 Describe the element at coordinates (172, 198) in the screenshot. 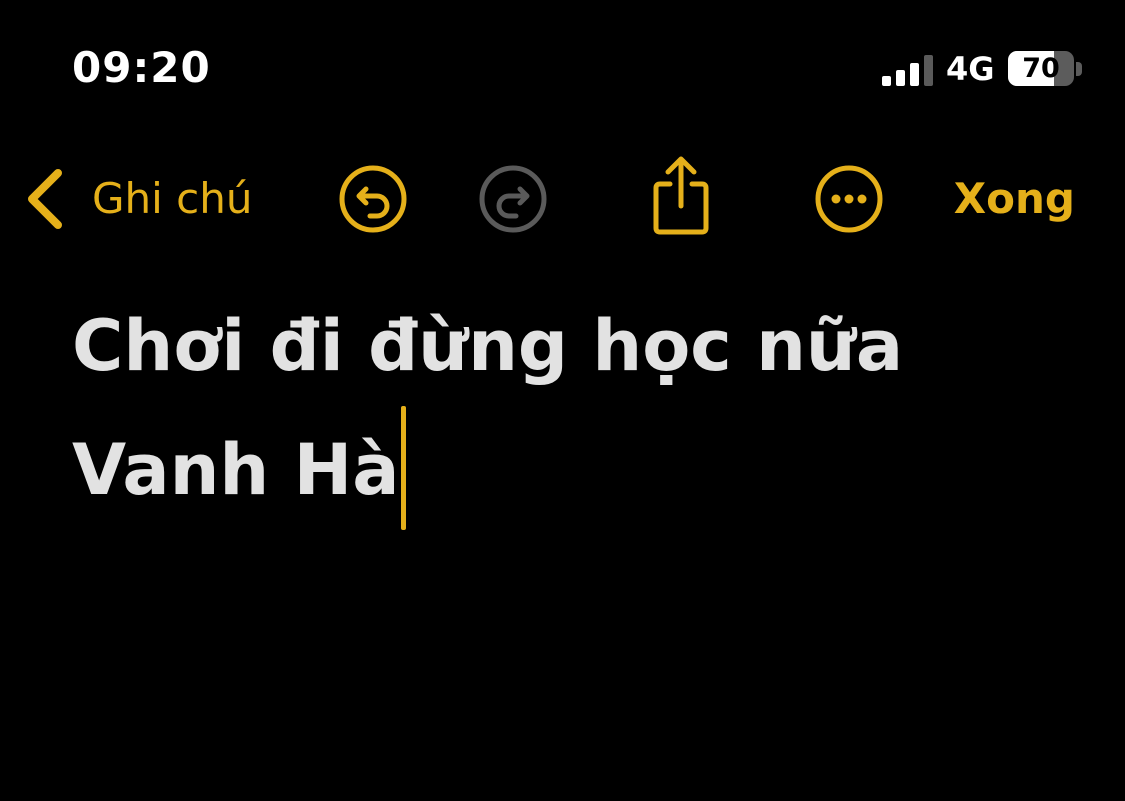

I see `back-button-label: Ghi chú` at that location.